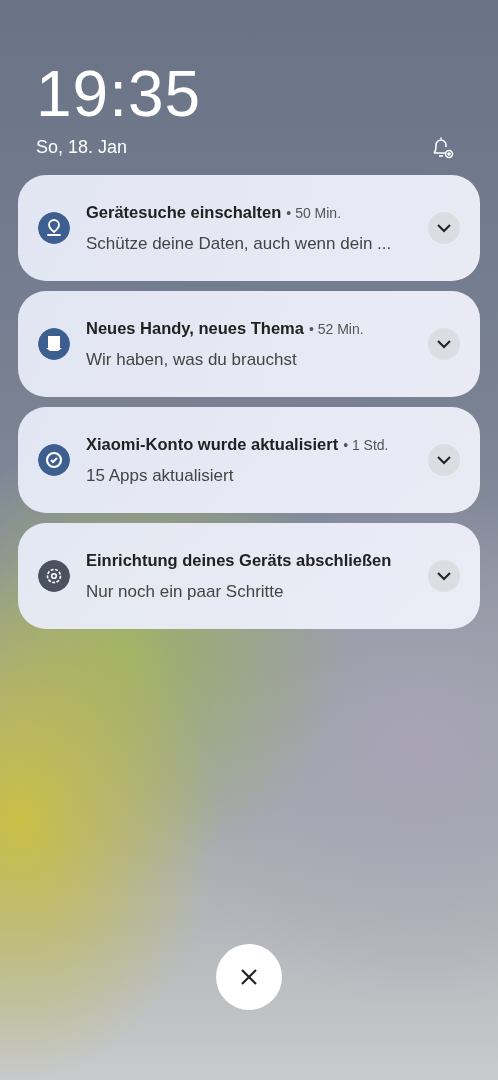 The width and height of the screenshot is (498, 1080). I want to click on notification-title: Gerätesuche einschalten, so click(184, 212).